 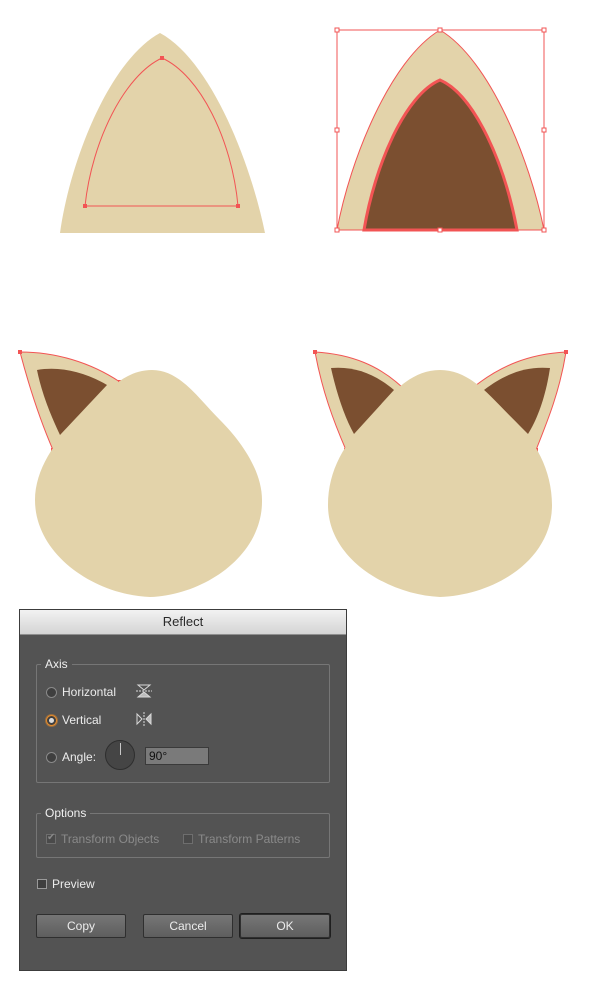 I want to click on angle-radio, so click(x=51, y=757).